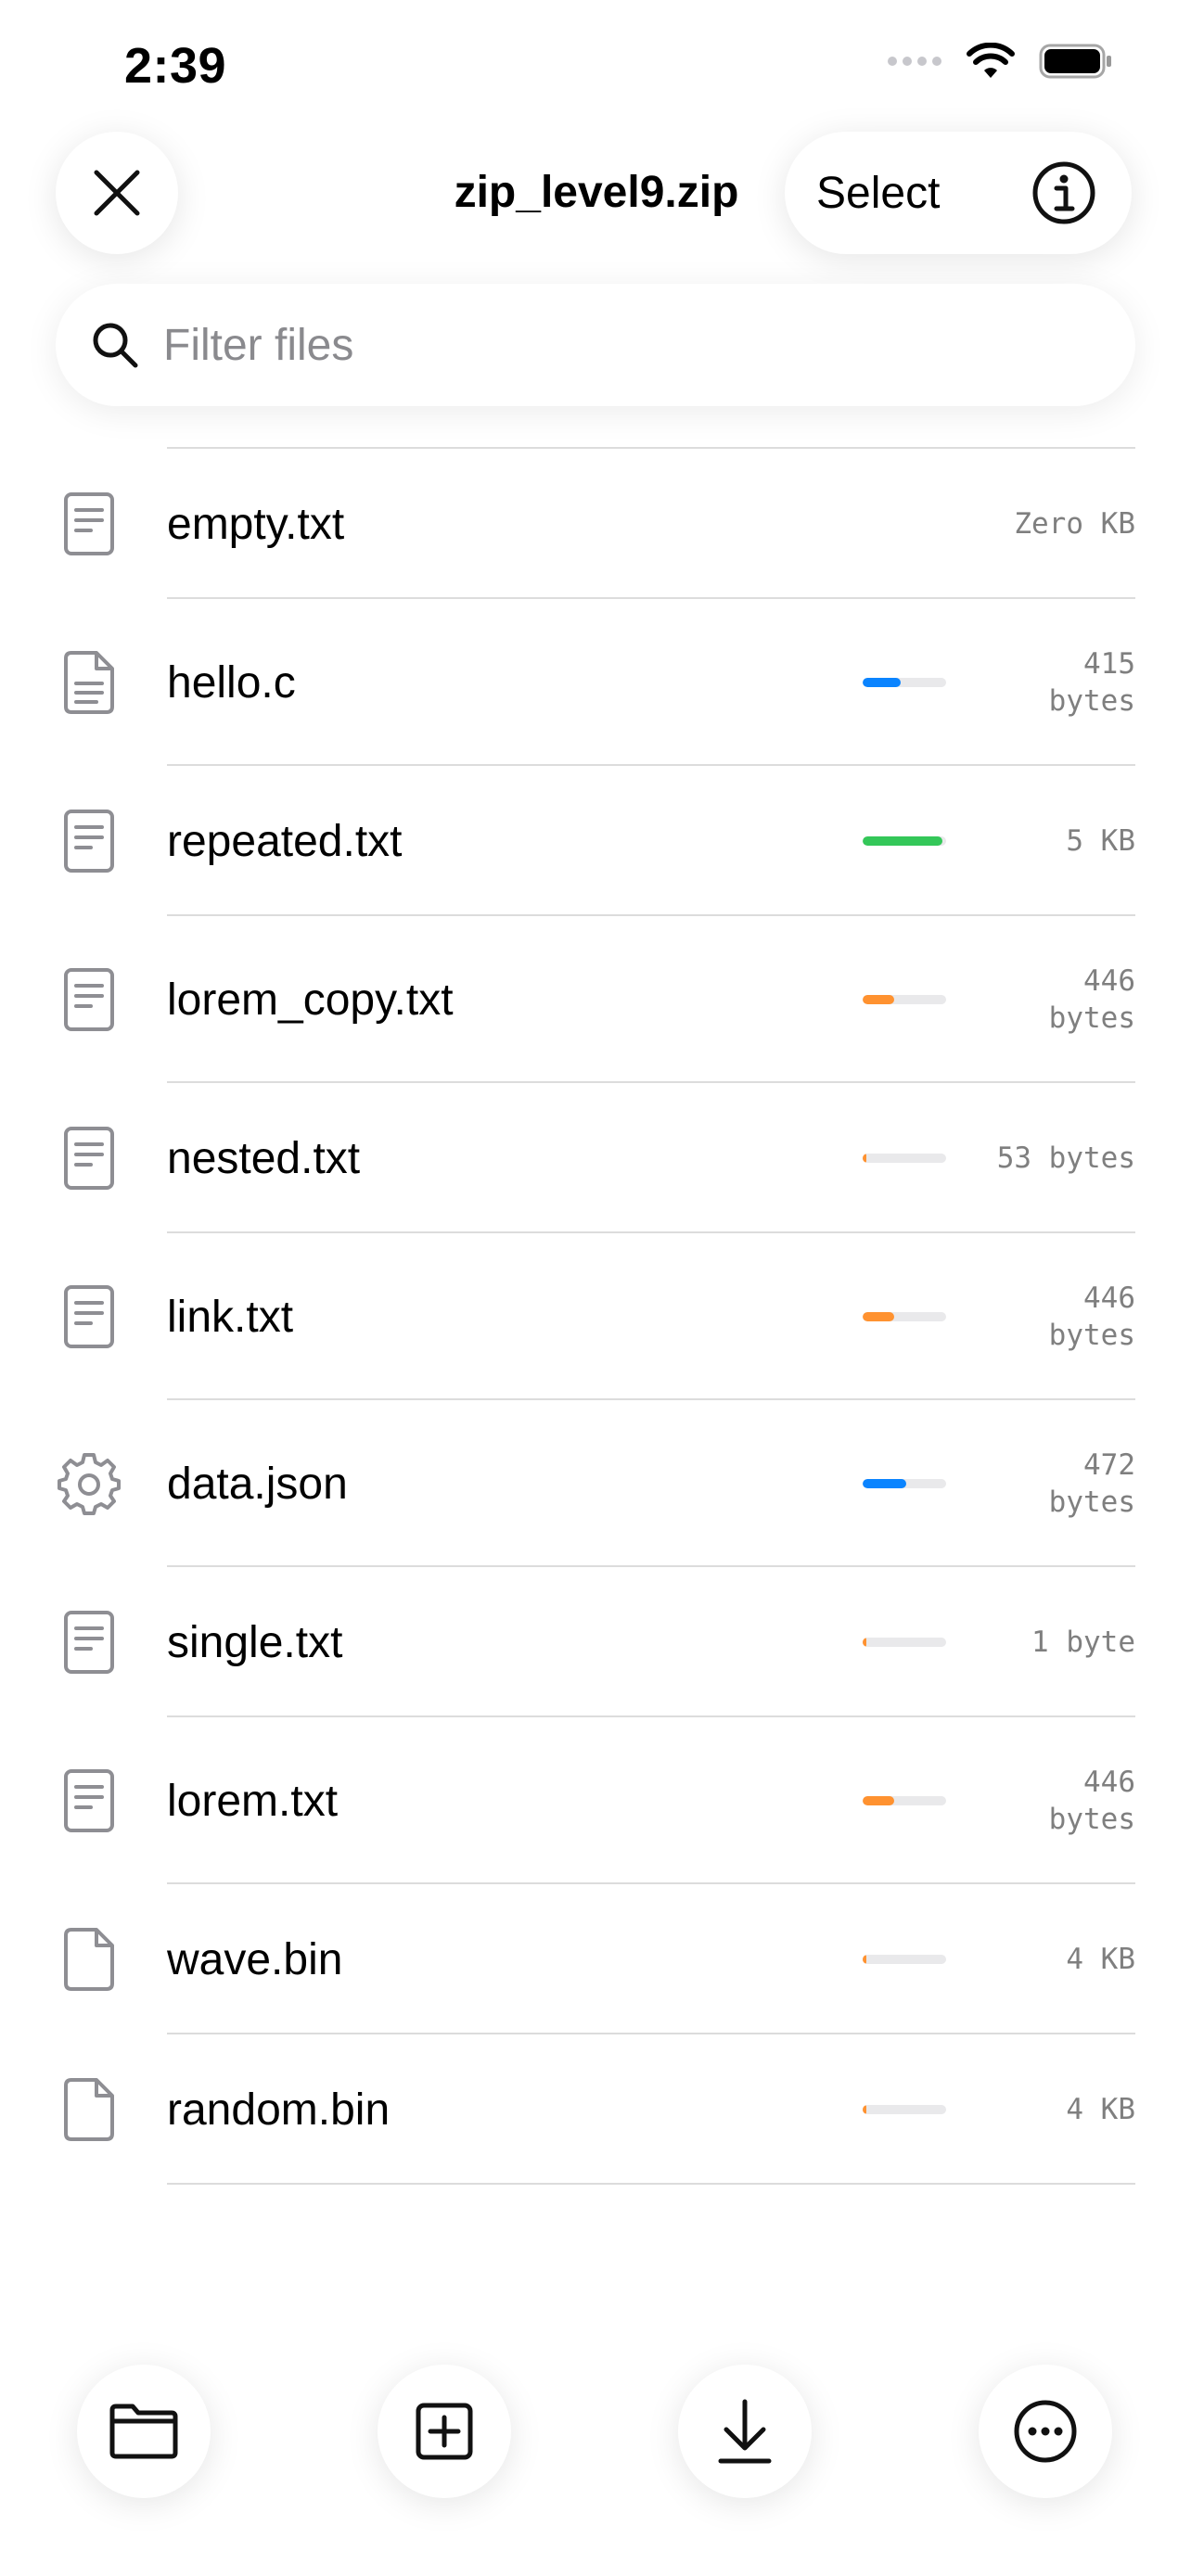 The image size is (1191, 2576). What do you see at coordinates (255, 1642) in the screenshot?
I see `file-name: single.txt` at bounding box center [255, 1642].